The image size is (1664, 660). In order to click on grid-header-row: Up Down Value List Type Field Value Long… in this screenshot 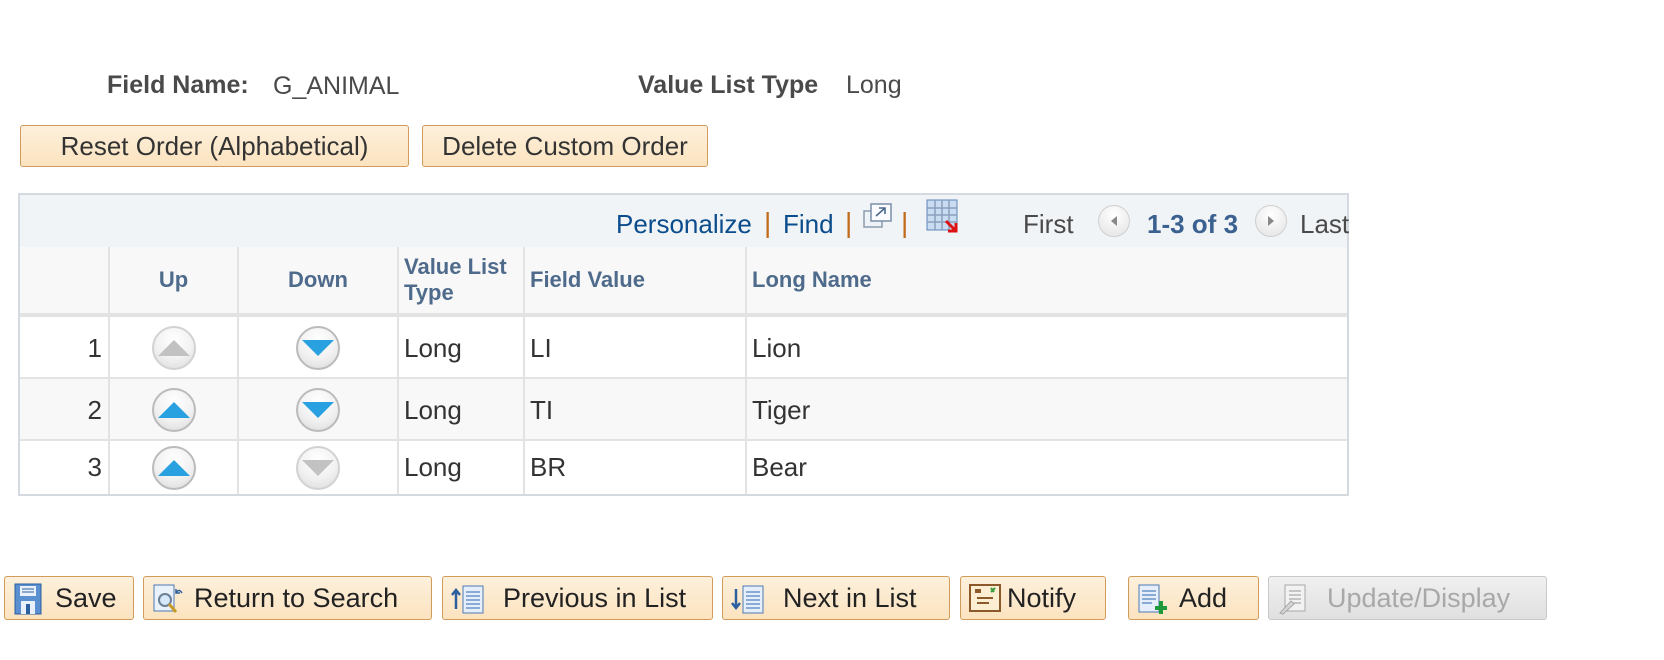, I will do `click(683, 282)`.